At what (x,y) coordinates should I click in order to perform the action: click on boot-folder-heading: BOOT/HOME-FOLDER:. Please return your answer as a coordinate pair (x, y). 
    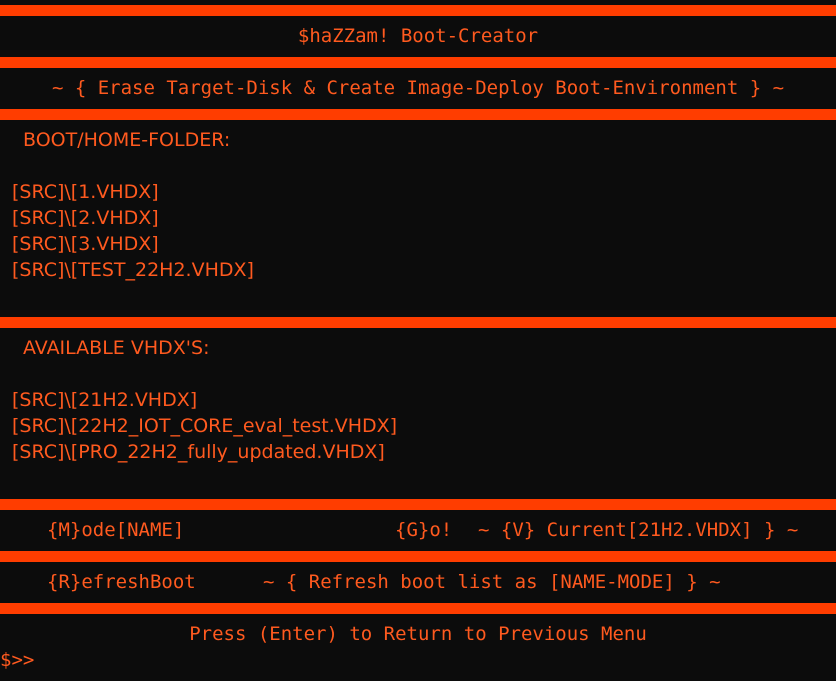
    Looking at the image, I should click on (127, 140).